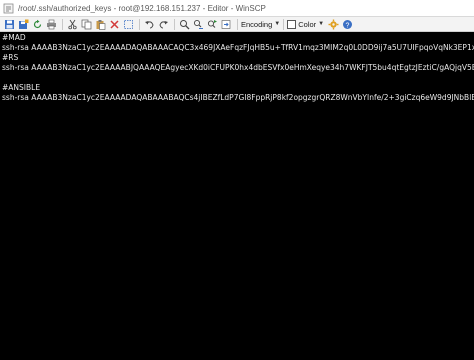 The height and width of the screenshot is (360, 474). What do you see at coordinates (184, 24) in the screenshot?
I see `find-icon` at bounding box center [184, 24].